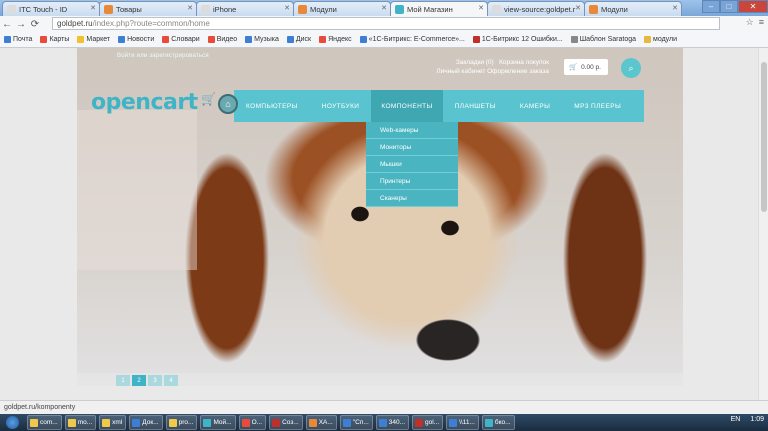  Describe the element at coordinates (136, 39) in the screenshot. I see `bookmark-item: Новости` at that location.